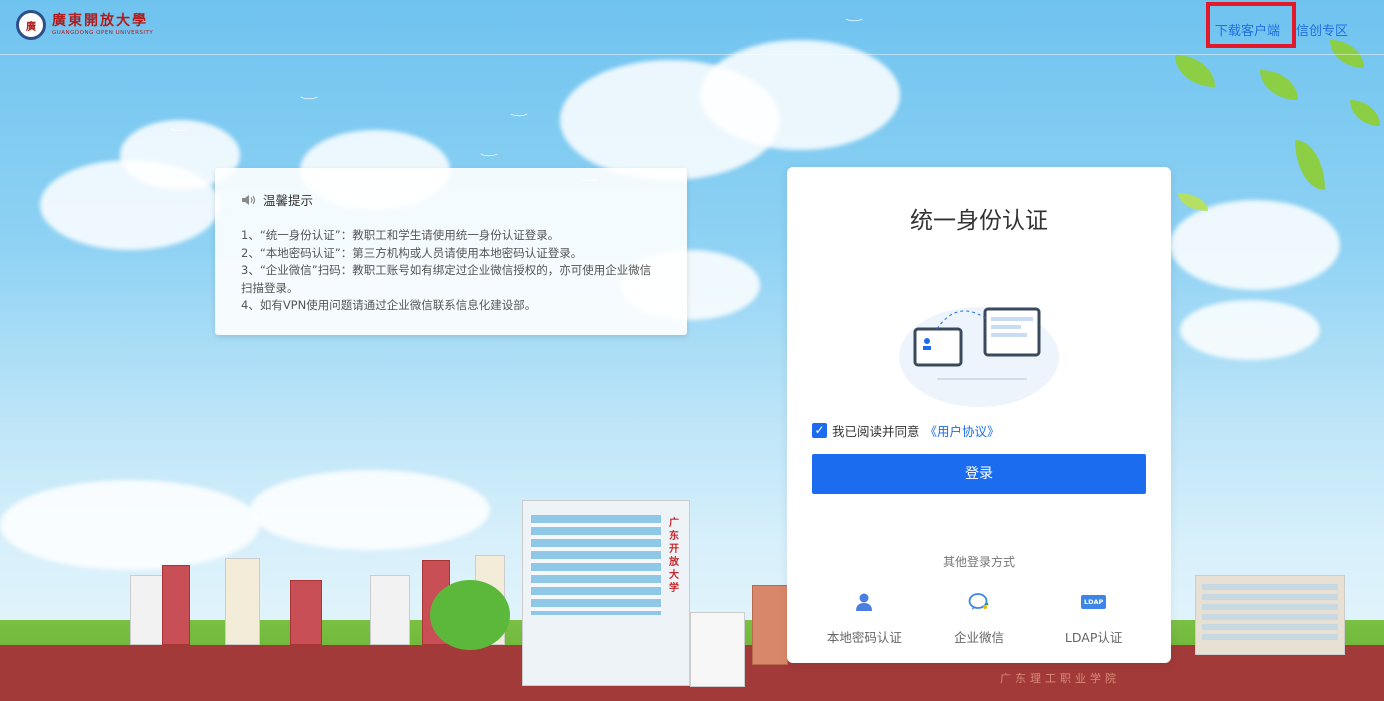 Image resolution: width=1384 pixels, height=701 pixels. Describe the element at coordinates (103, 32) in the screenshot. I see `logo-name-en: GUANGDONG OPEN UNIVERSITY` at that location.